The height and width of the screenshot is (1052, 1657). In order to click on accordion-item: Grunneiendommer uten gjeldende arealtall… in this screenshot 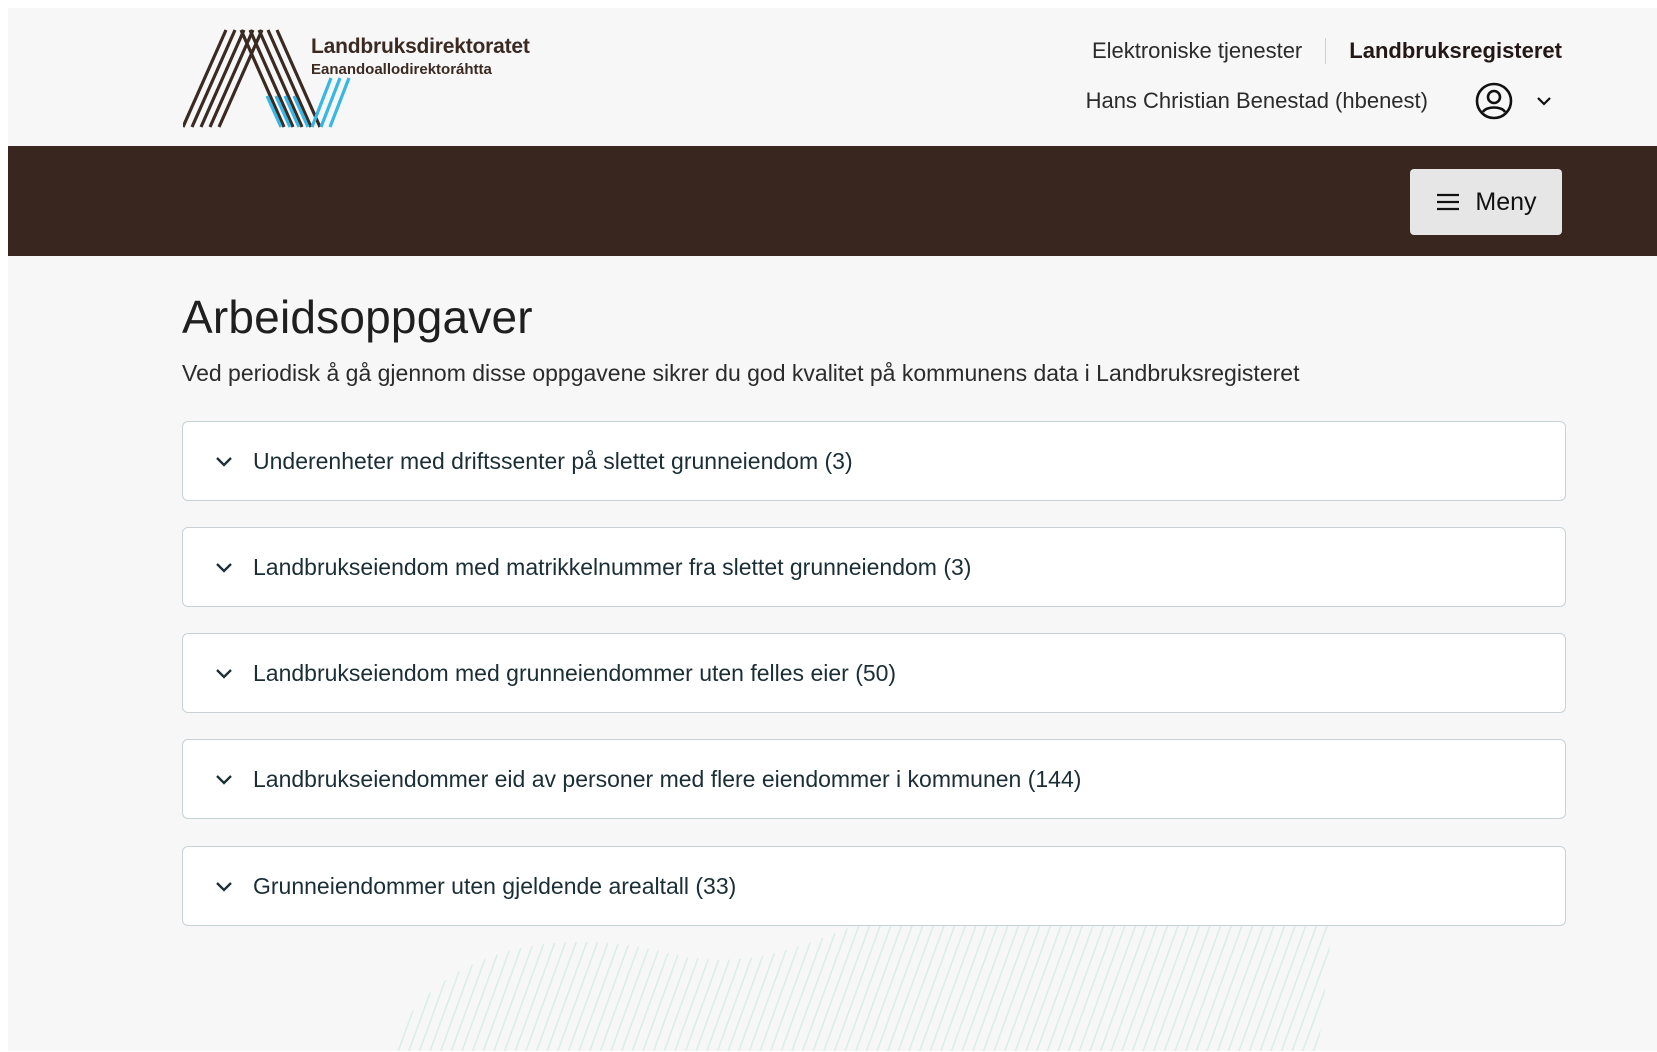, I will do `click(874, 886)`.